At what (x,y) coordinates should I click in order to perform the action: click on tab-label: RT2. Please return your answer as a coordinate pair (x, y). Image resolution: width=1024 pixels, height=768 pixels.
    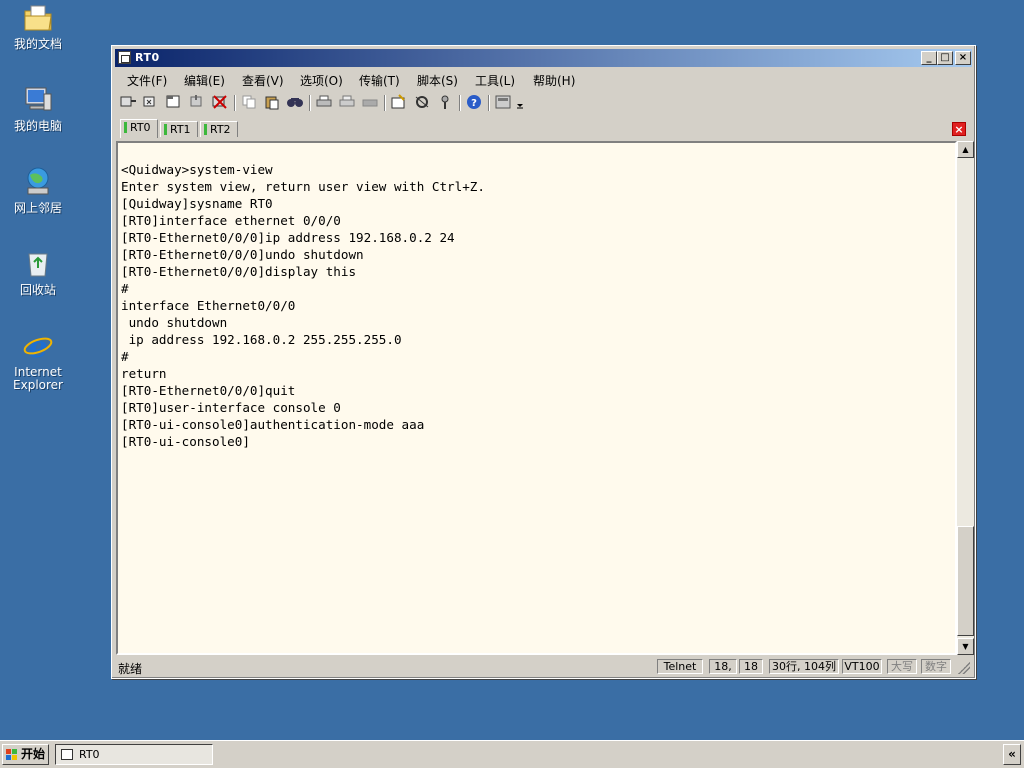
    Looking at the image, I should click on (220, 129).